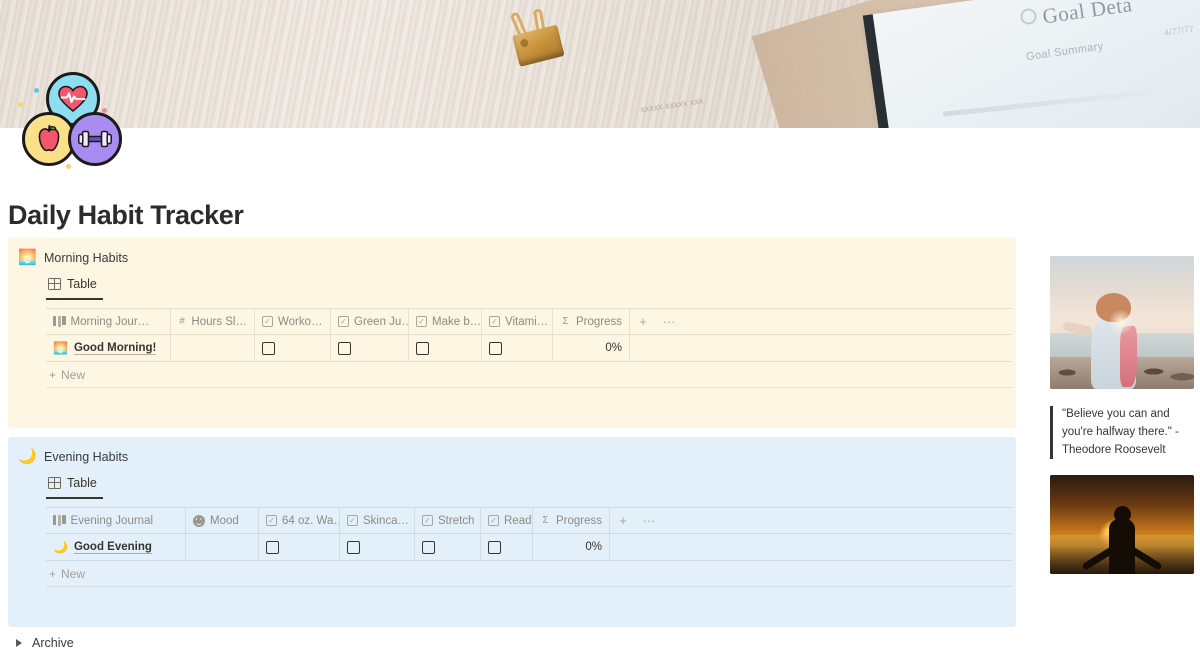  I want to click on evening-row-stretch-cell, so click(448, 547).